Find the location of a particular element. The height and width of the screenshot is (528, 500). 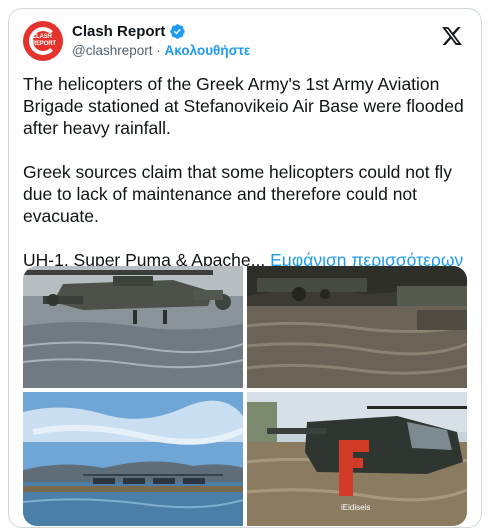

photo-airfield-lake is located at coordinates (133, 459).